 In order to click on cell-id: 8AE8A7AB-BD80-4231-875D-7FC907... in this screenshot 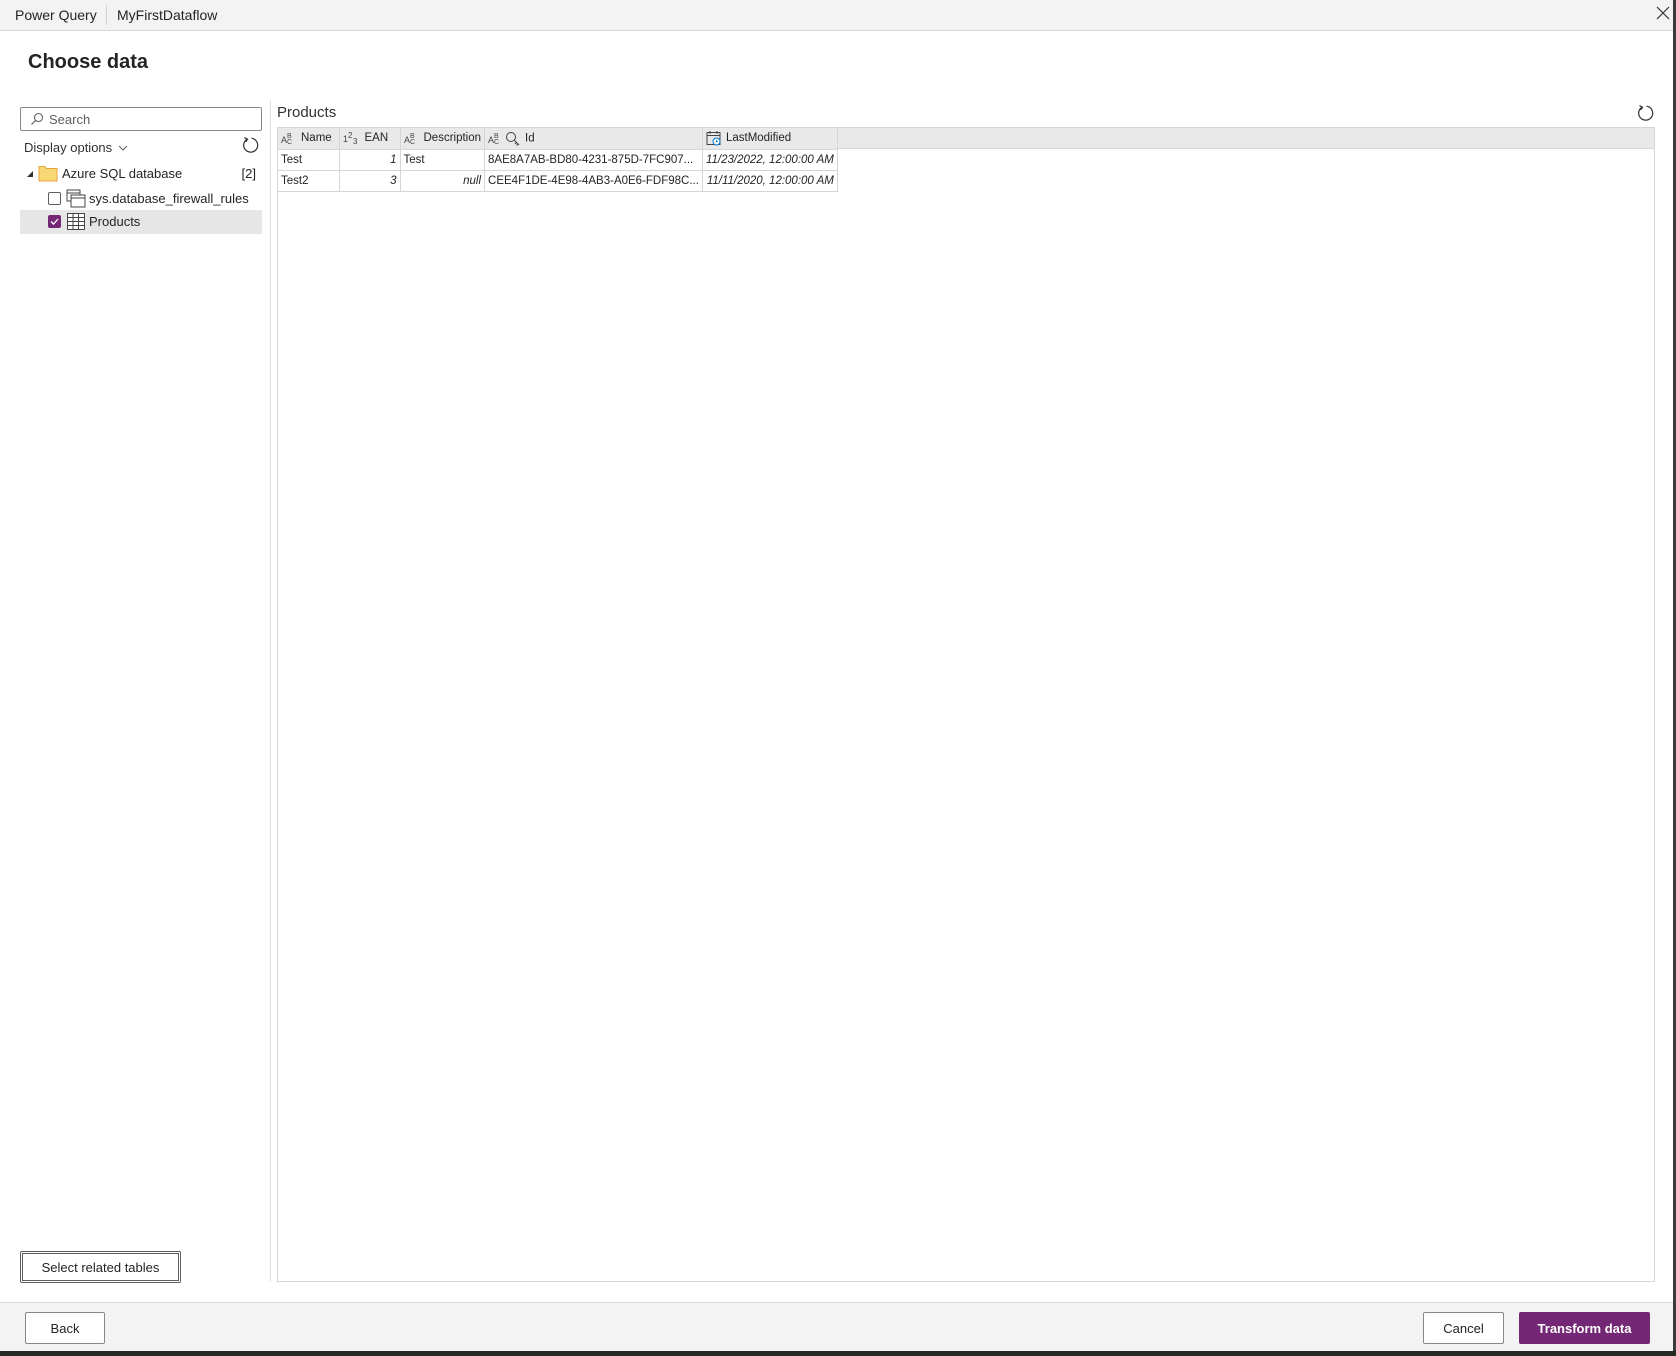, I will do `click(593, 159)`.